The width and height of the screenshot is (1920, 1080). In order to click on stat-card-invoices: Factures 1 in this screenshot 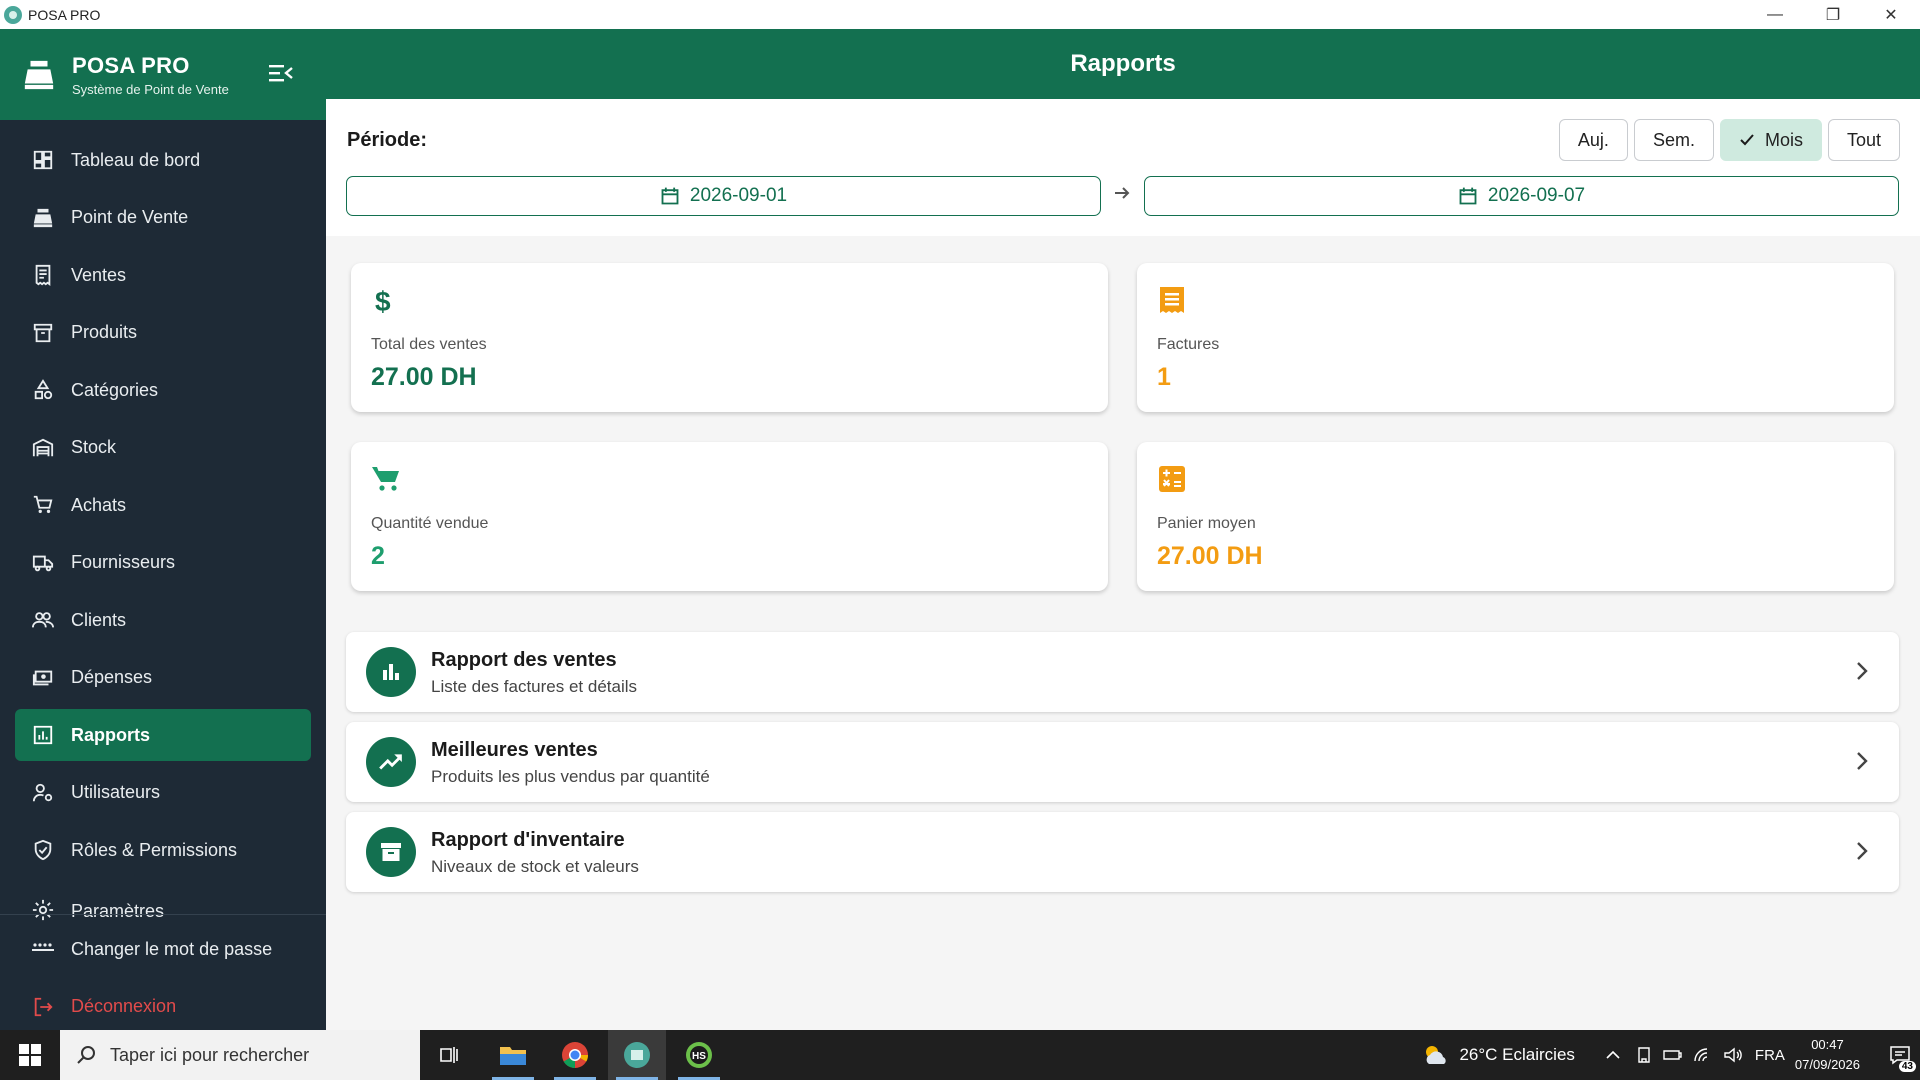, I will do `click(1515, 337)`.